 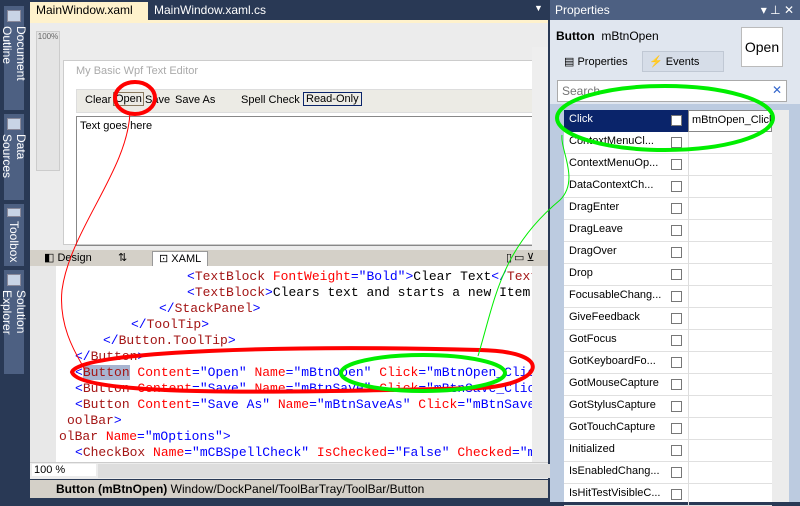 I want to click on event-row: DragEnter, so click(x=668, y=209).